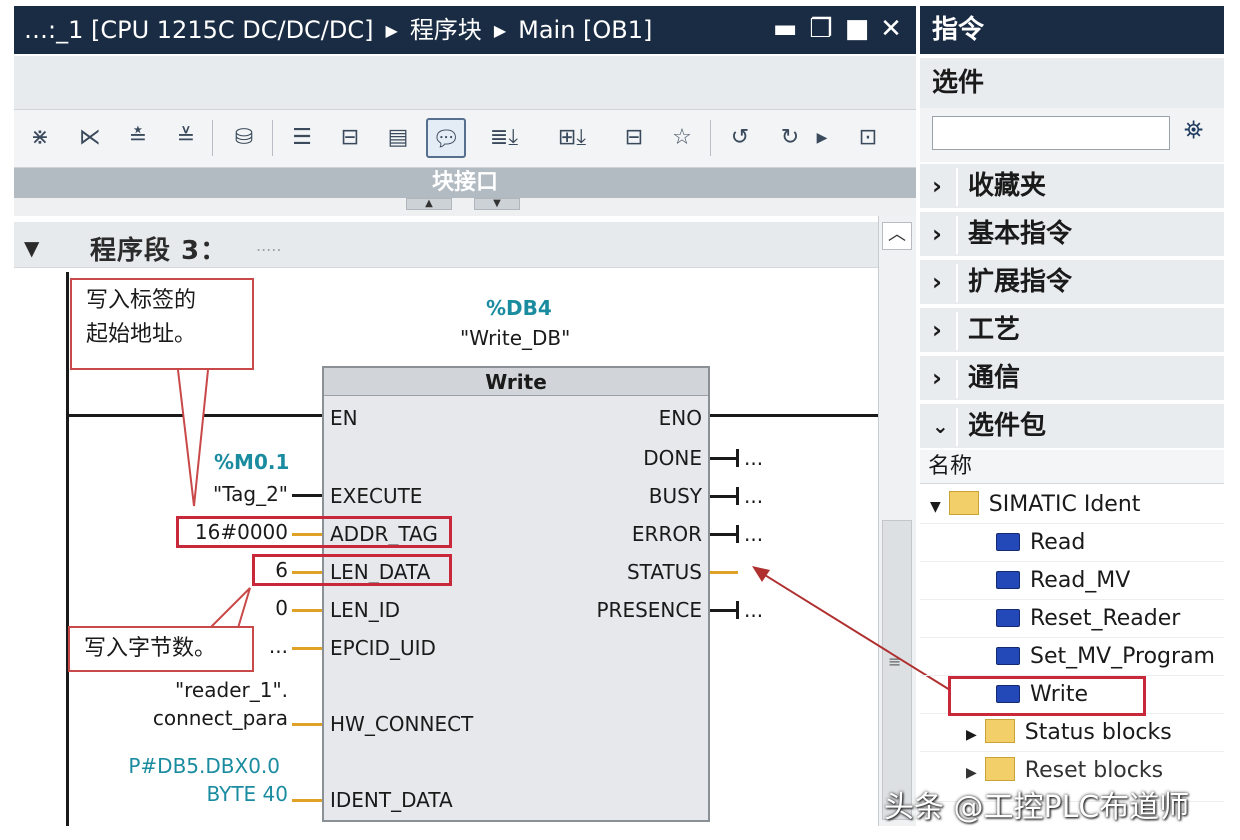 The height and width of the screenshot is (840, 1240). Describe the element at coordinates (141, 300) in the screenshot. I see `callout-addr-line1: 写入标签的` at that location.